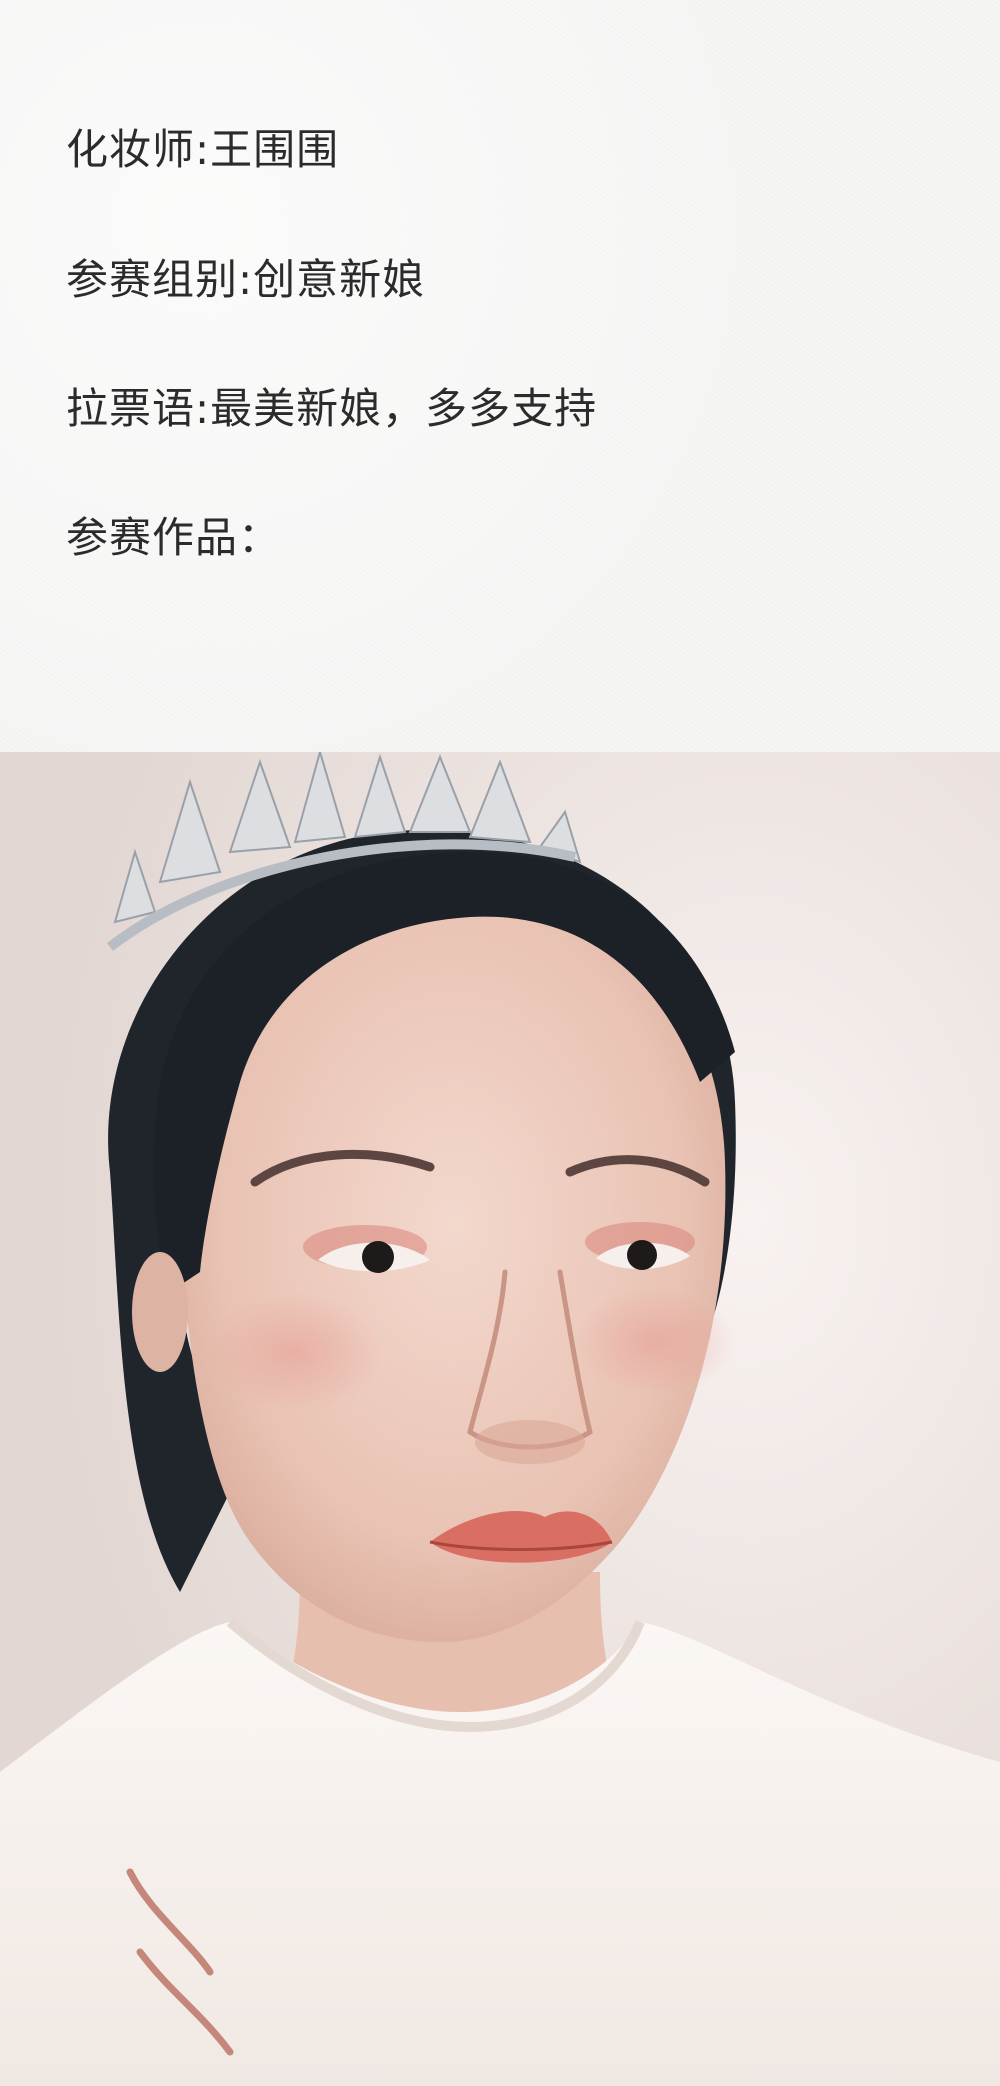 The image size is (1000, 2086). Describe the element at coordinates (530, 1442) in the screenshot. I see `nose-tip` at that location.